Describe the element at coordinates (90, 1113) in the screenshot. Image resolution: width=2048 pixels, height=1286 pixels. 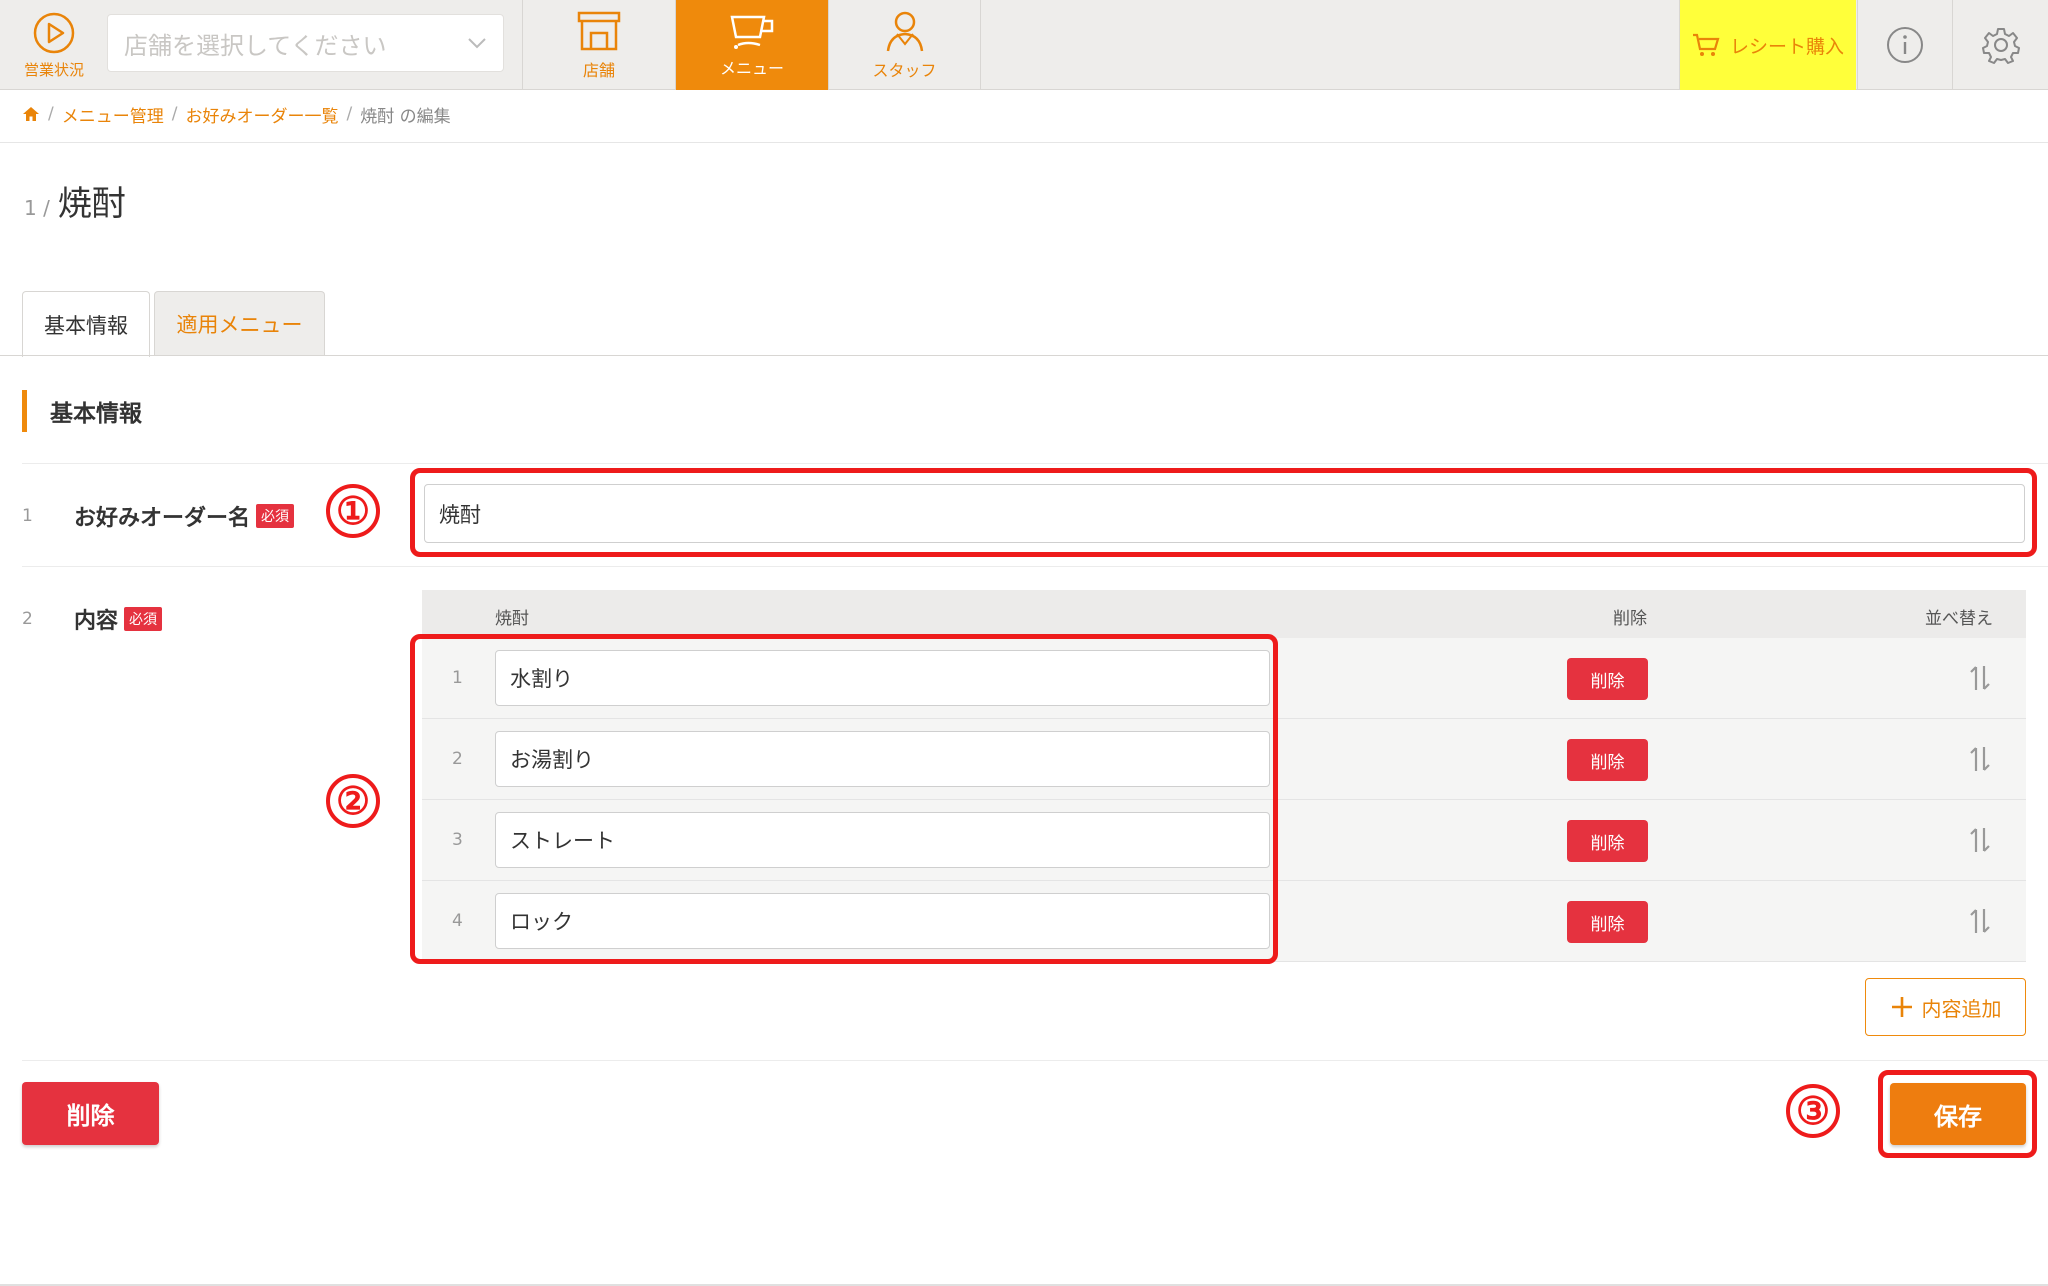
I see `delete-button: 削除` at that location.